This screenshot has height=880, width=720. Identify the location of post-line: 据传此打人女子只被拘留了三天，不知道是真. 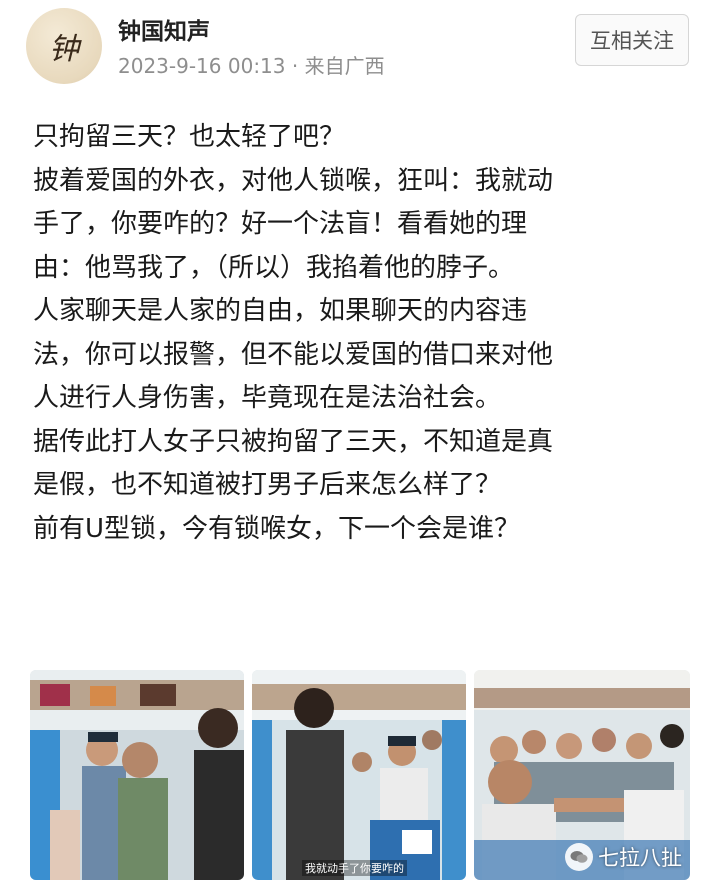
(293, 441).